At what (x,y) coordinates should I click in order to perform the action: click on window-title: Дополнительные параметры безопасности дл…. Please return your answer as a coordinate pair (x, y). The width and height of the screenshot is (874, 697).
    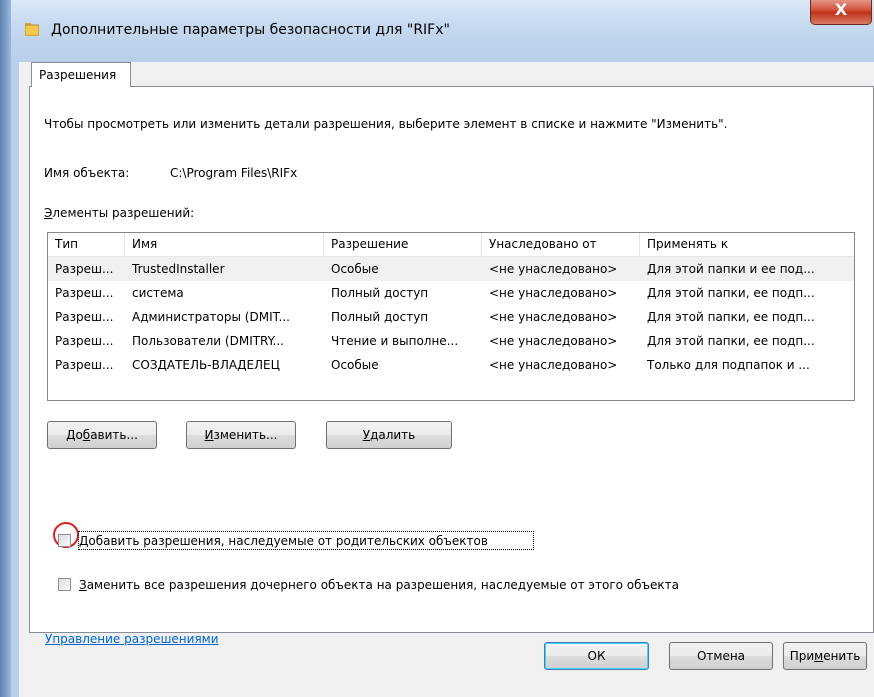
    Looking at the image, I should click on (250, 30).